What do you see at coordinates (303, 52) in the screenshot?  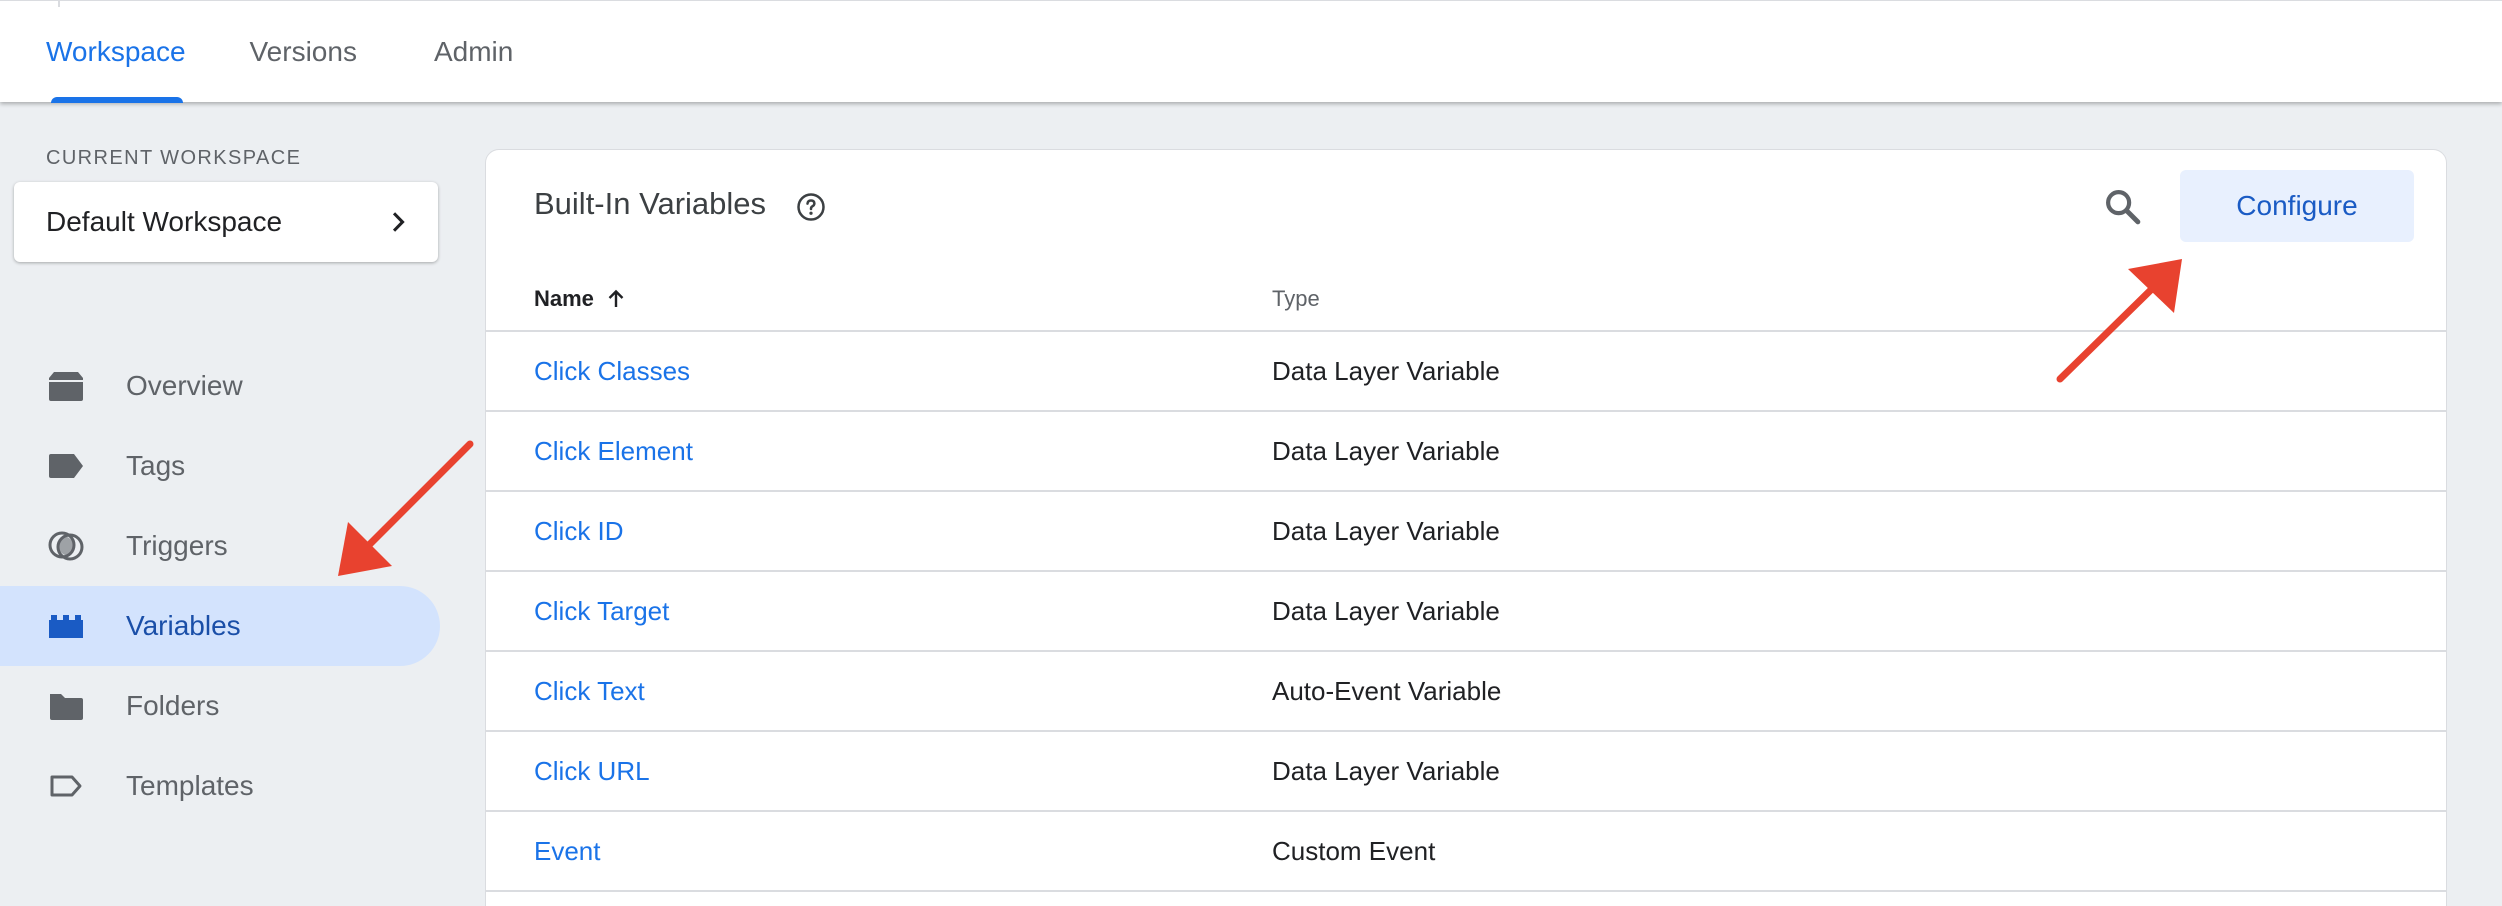 I see `tab-versions: Versions` at bounding box center [303, 52].